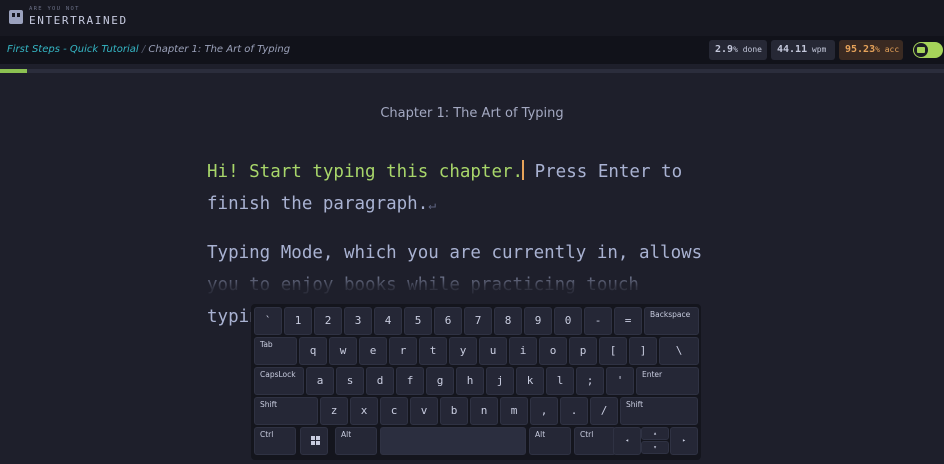  What do you see at coordinates (424, 411) in the screenshot?
I see `key-v: v` at bounding box center [424, 411].